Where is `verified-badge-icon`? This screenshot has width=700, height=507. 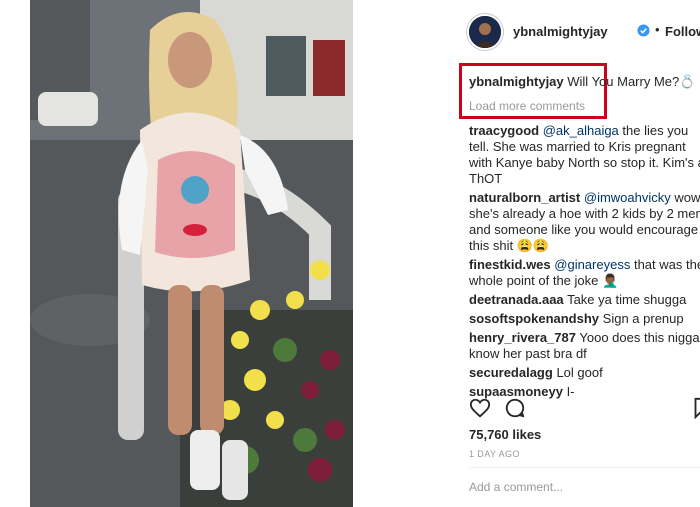
verified-badge-icon is located at coordinates (643, 30).